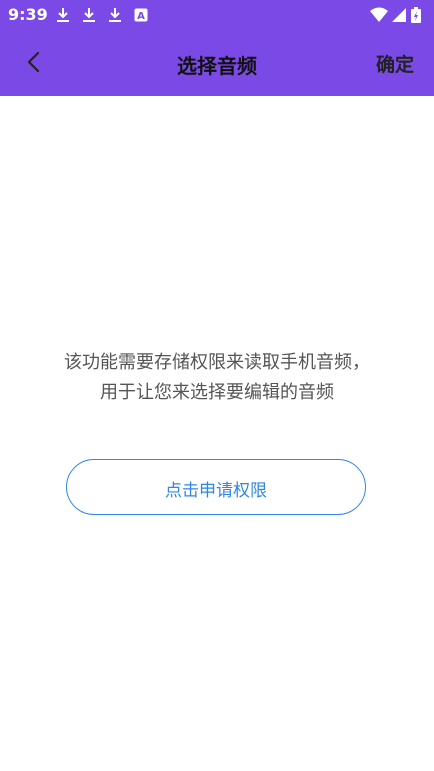  I want to click on app-bar: 选择音频 确定, so click(217, 63).